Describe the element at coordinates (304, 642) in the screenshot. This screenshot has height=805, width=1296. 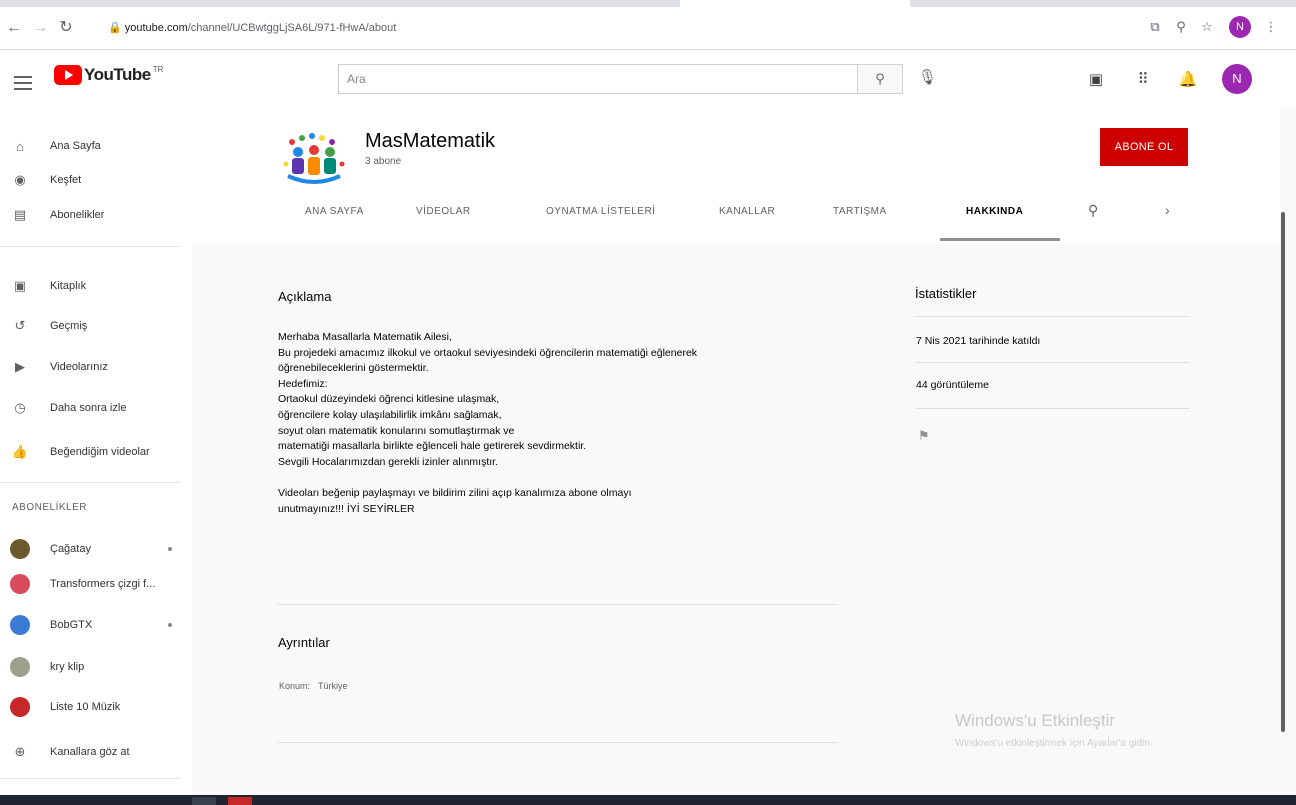
I see `details-title: Ayrıntılar` at that location.